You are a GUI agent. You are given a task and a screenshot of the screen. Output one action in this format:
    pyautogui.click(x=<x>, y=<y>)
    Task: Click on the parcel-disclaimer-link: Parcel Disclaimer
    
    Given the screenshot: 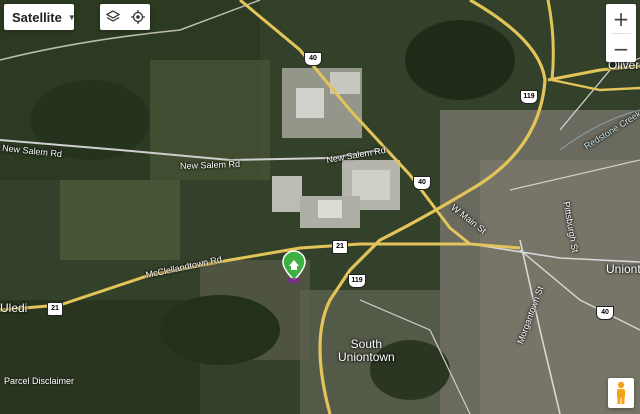 What is the action you would take?
    pyautogui.click(x=39, y=381)
    